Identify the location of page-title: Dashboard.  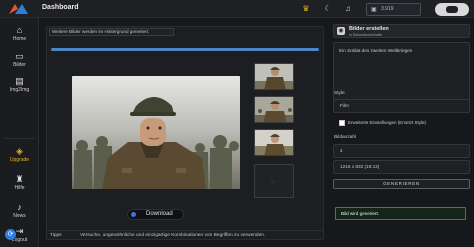
(60, 7).